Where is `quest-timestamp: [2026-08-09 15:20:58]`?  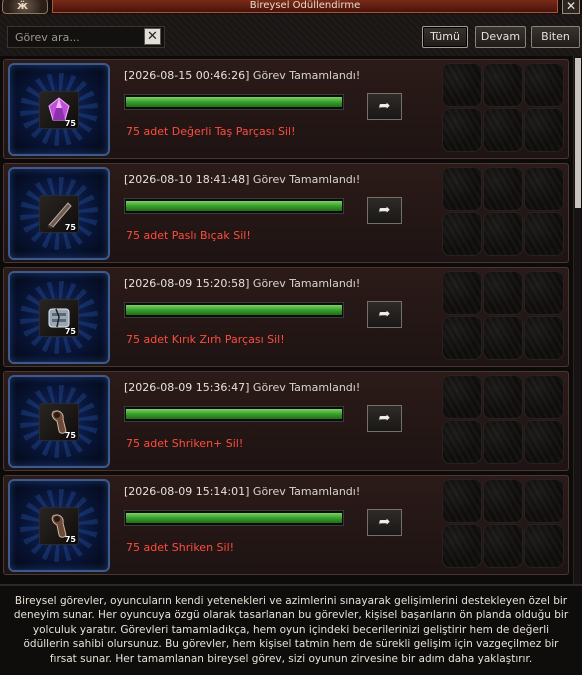
quest-timestamp: [2026-08-09 15:20:58] is located at coordinates (187, 283).